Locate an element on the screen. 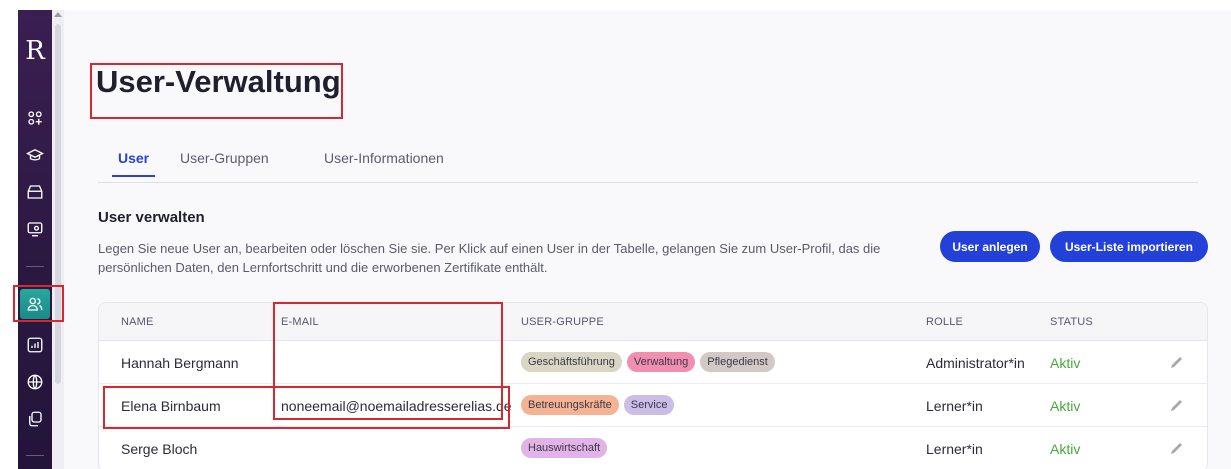  group-tag: Geschäftsführung is located at coordinates (571, 362).